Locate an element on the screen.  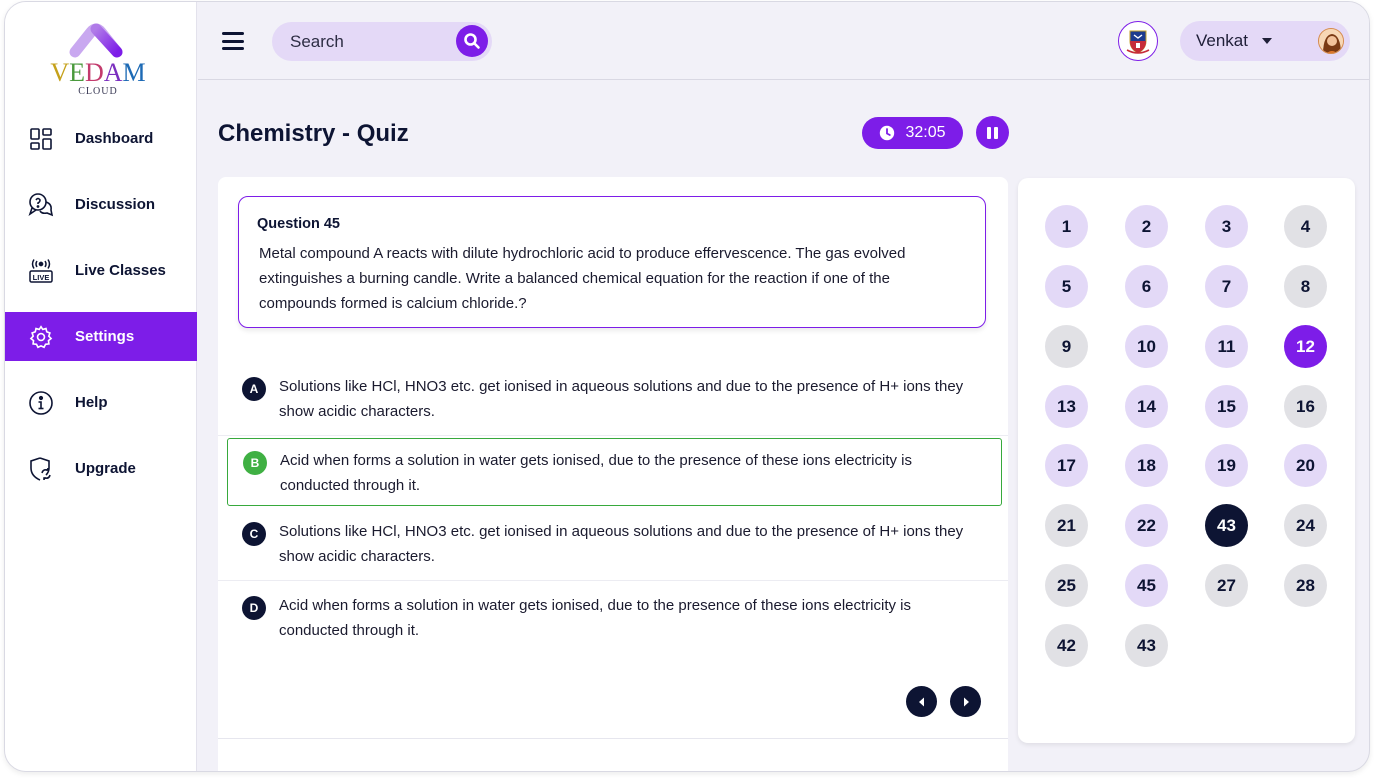
question-number-button: 45 is located at coordinates (1146, 585).